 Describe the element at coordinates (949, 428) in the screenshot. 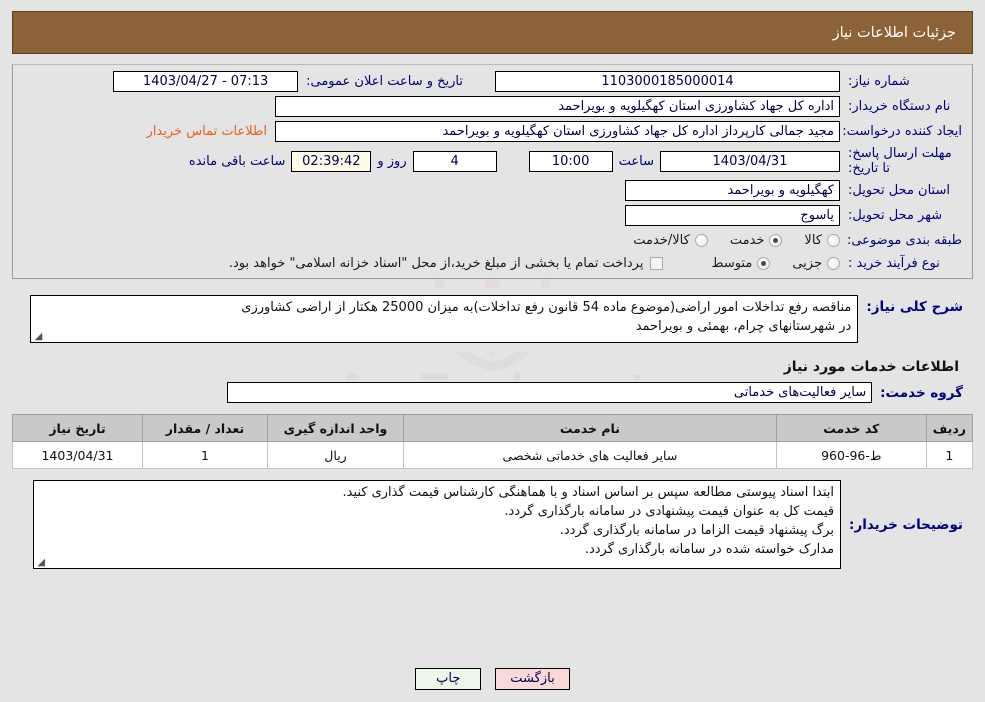

I see `th-index: ردیف` at that location.